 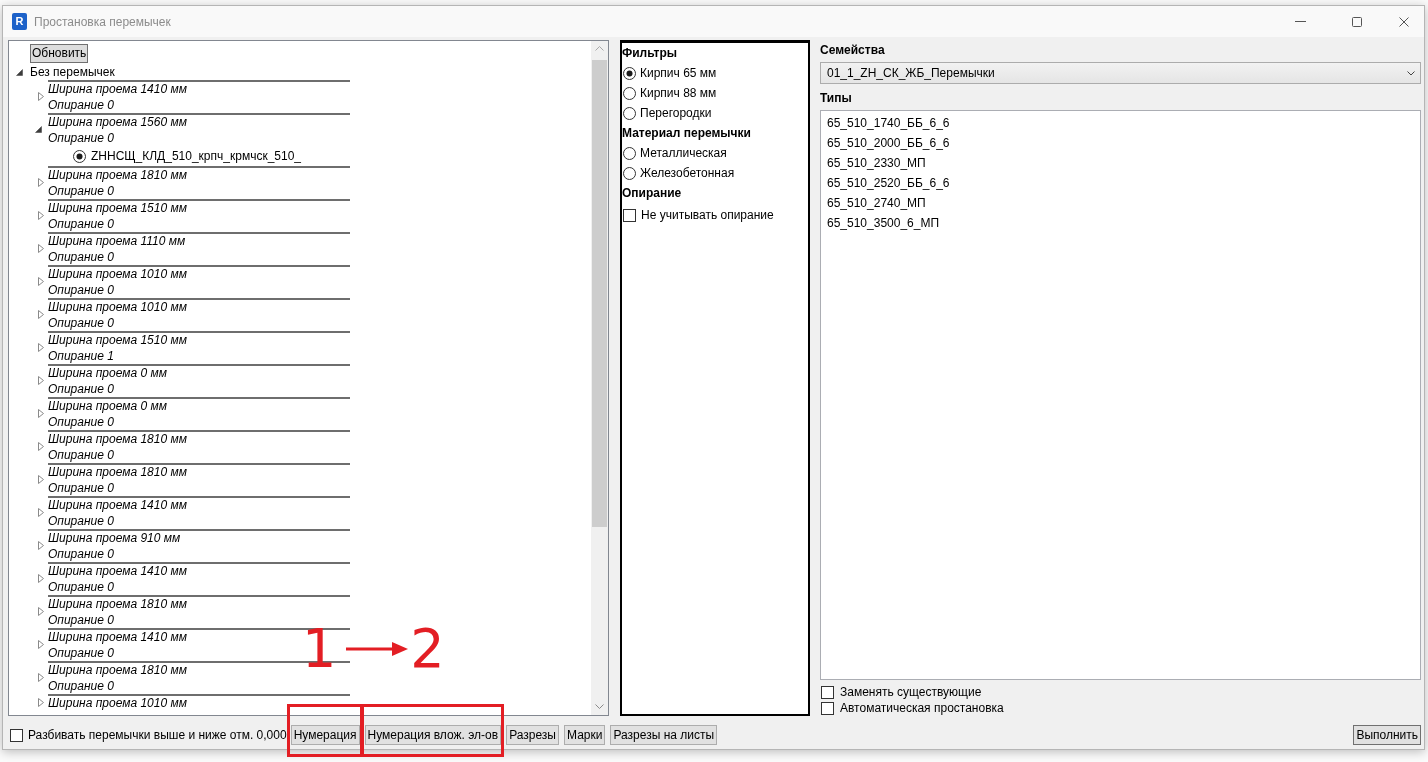 What do you see at coordinates (585, 735) in the screenshot?
I see `toolbar-button: Марки` at bounding box center [585, 735].